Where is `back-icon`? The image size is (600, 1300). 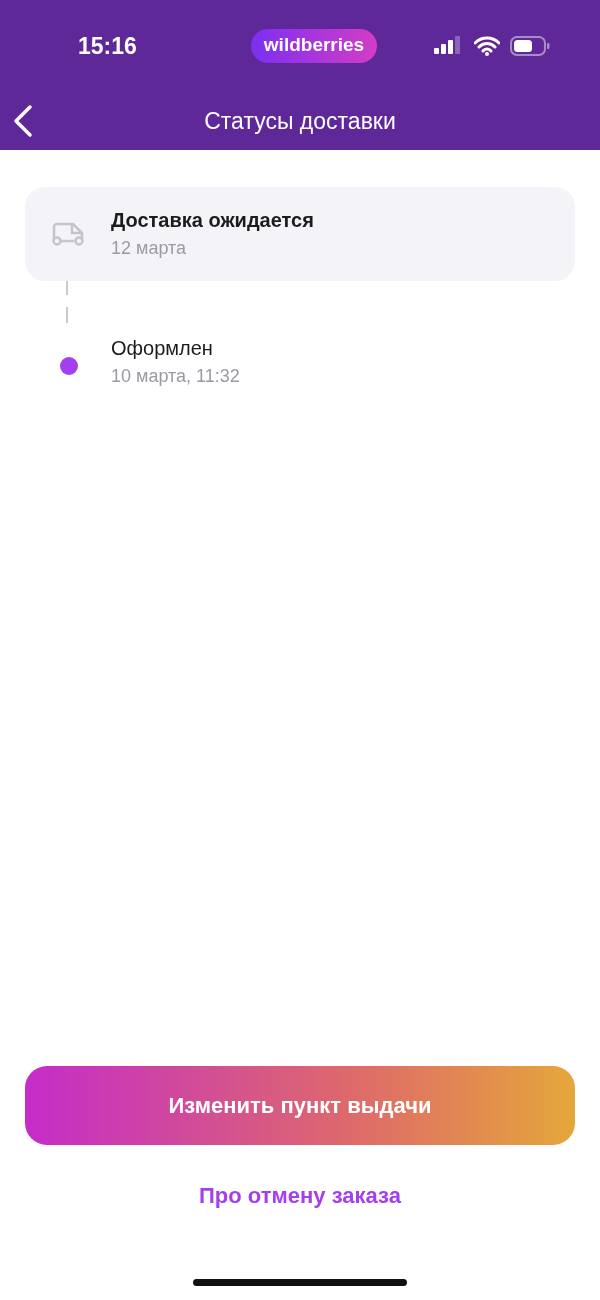 back-icon is located at coordinates (23, 121).